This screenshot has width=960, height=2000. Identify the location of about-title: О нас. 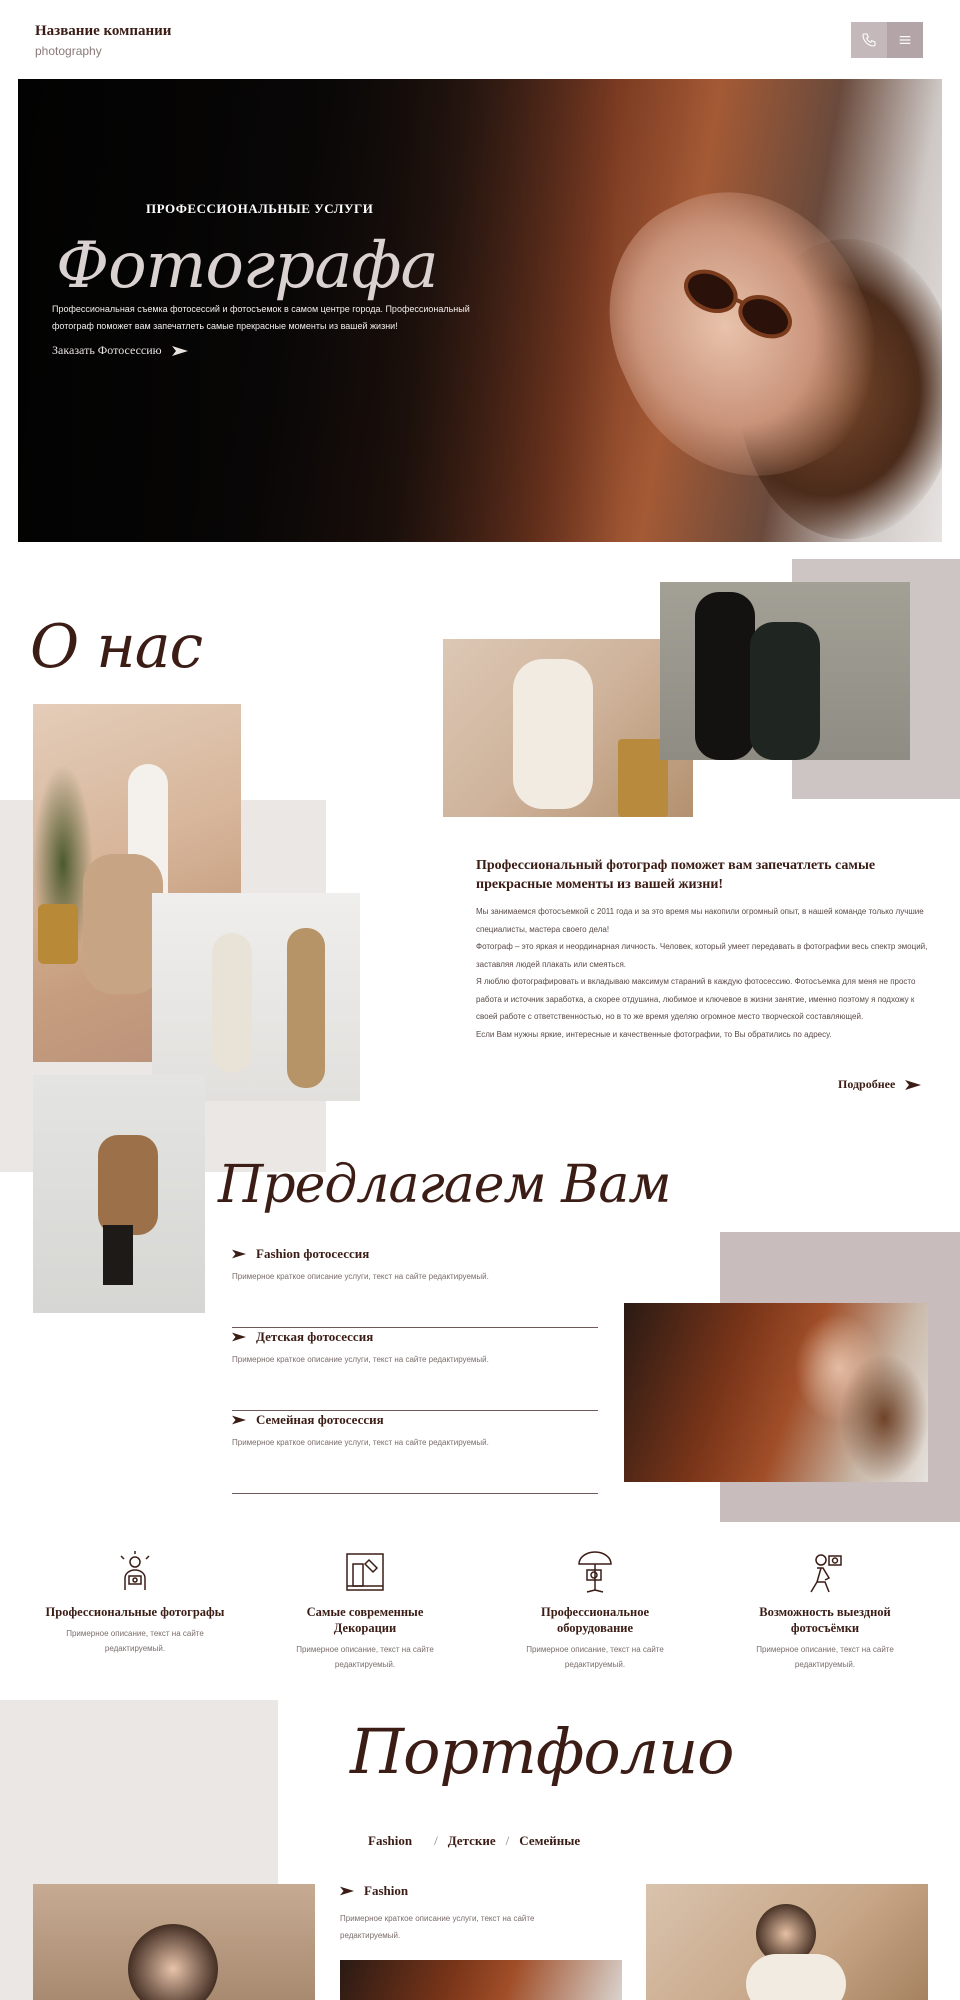
(116, 647).